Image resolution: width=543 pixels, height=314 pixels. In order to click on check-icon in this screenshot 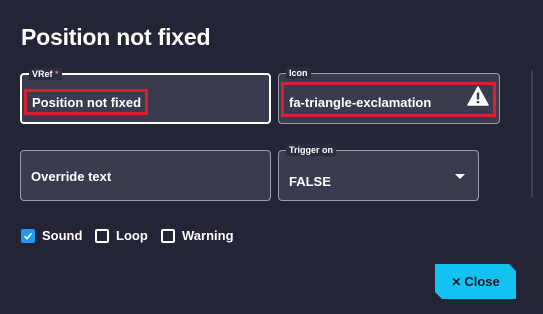, I will do `click(28, 236)`.